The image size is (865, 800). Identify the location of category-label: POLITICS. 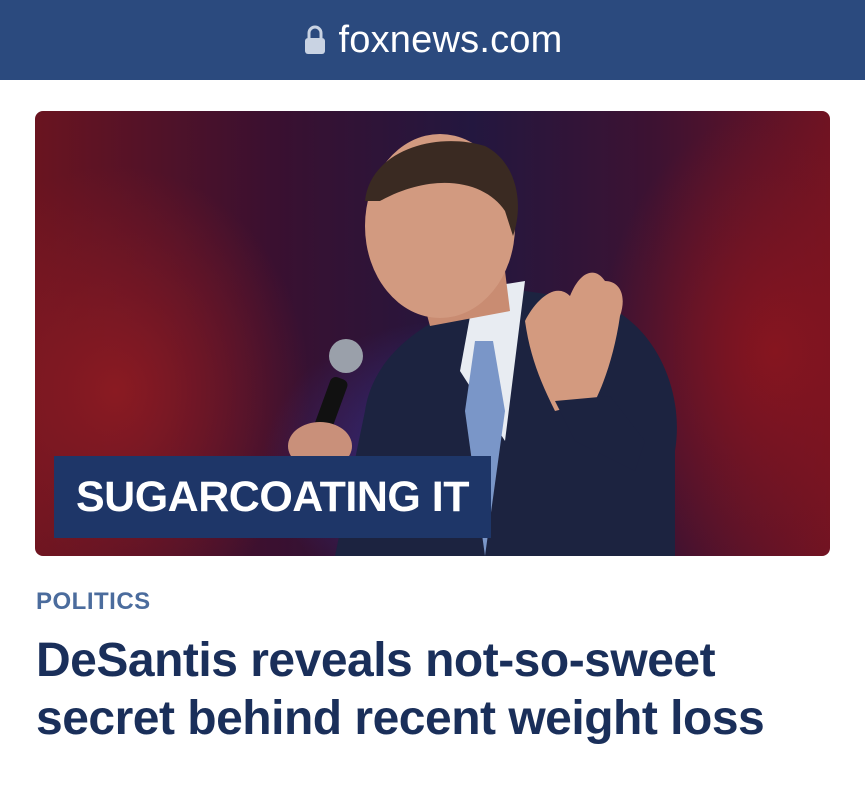
(93, 602).